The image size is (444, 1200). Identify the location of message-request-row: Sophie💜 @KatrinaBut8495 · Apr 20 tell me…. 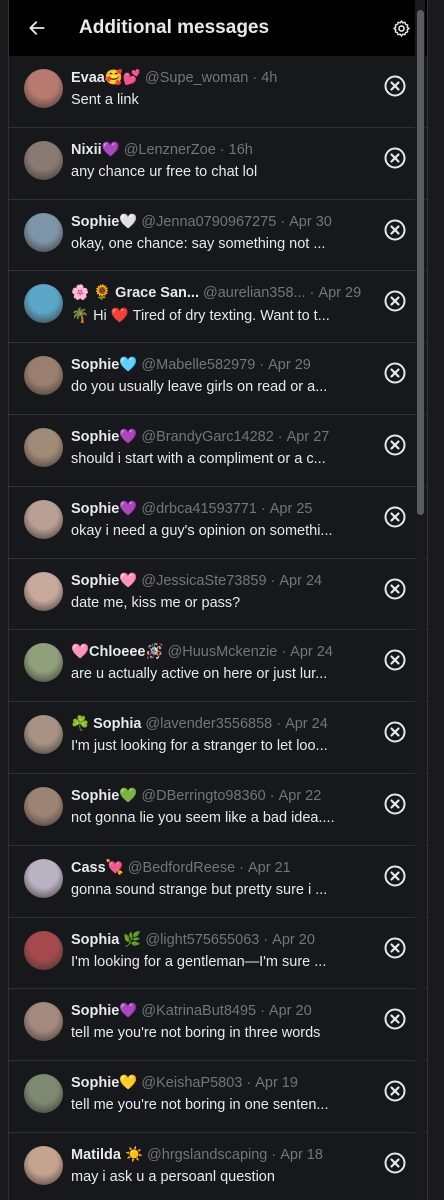
(218, 1025).